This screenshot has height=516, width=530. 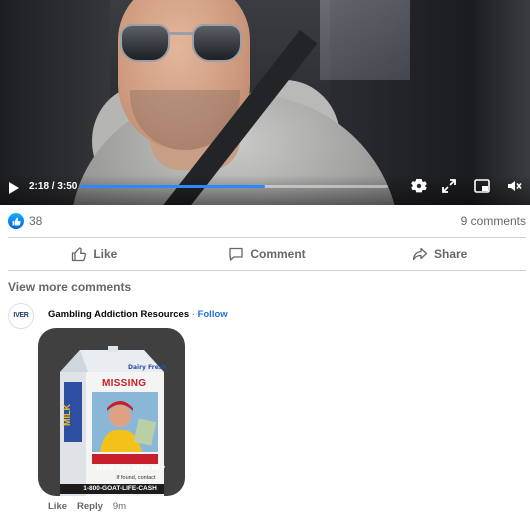 I want to click on video-progress-bar, so click(x=234, y=186).